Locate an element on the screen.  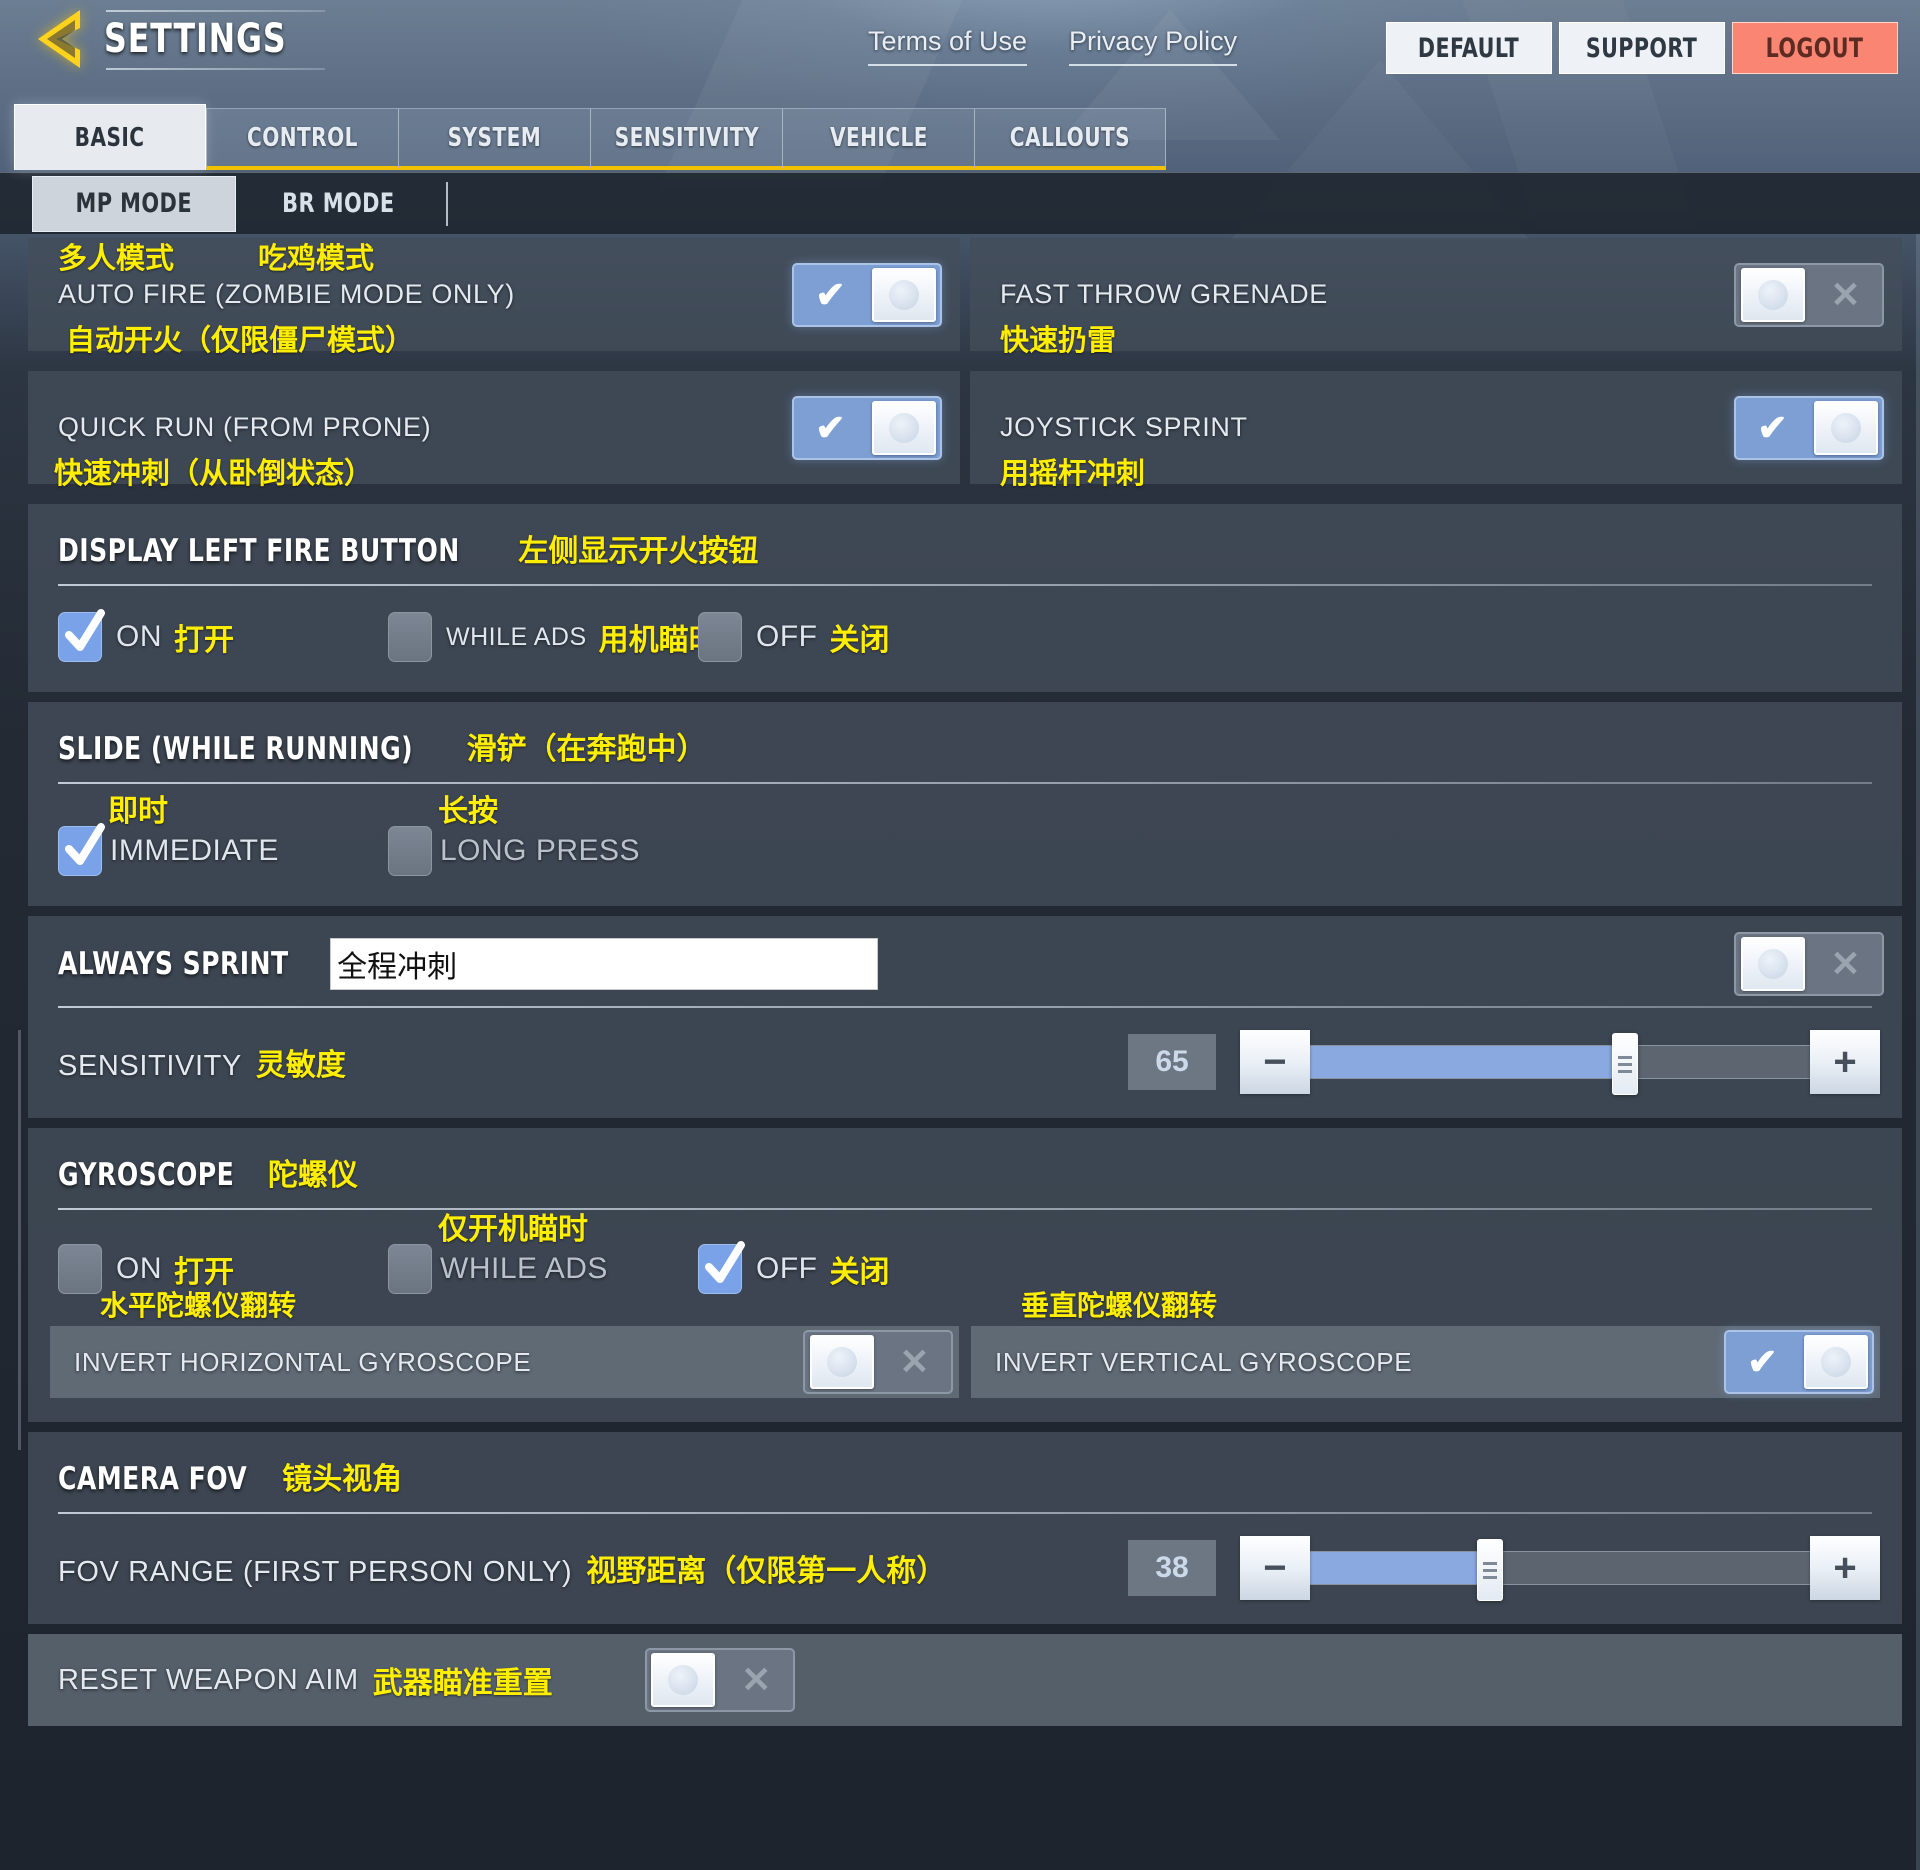
fast-throw-toggle-cross: ✕ is located at coordinates (1845, 295).